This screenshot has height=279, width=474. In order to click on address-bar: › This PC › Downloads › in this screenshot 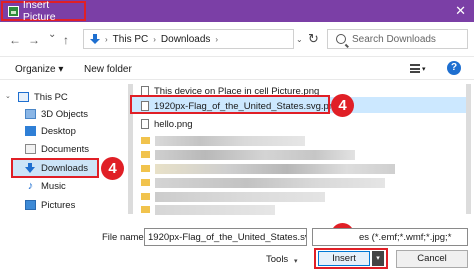, I will do `click(188, 39)`.